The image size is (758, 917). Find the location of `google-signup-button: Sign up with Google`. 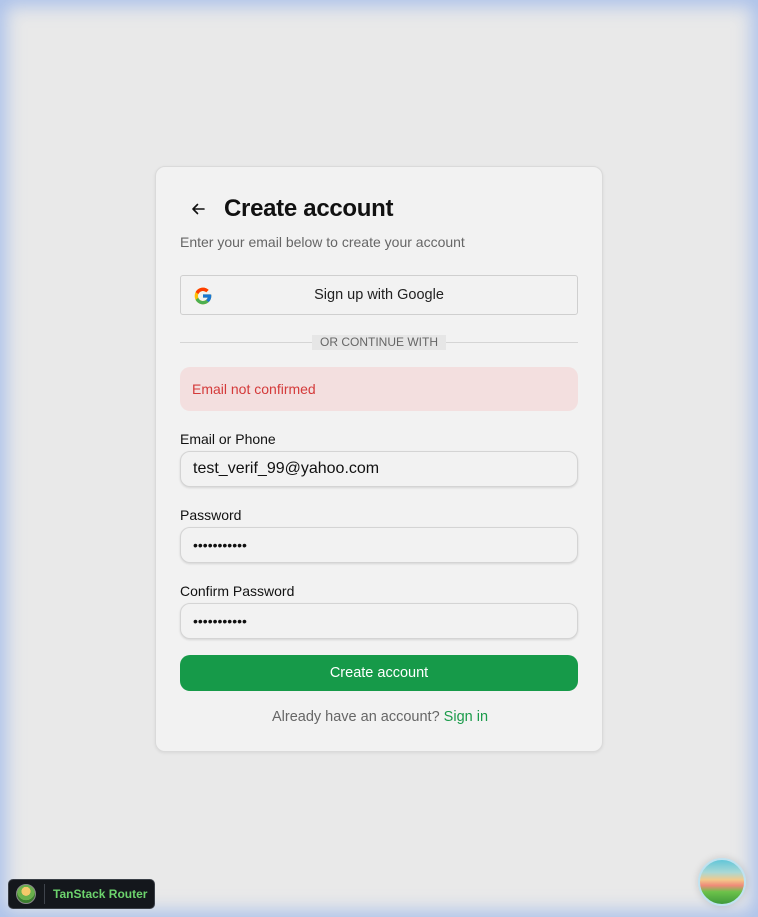

google-signup-button: Sign up with Google is located at coordinates (379, 295).